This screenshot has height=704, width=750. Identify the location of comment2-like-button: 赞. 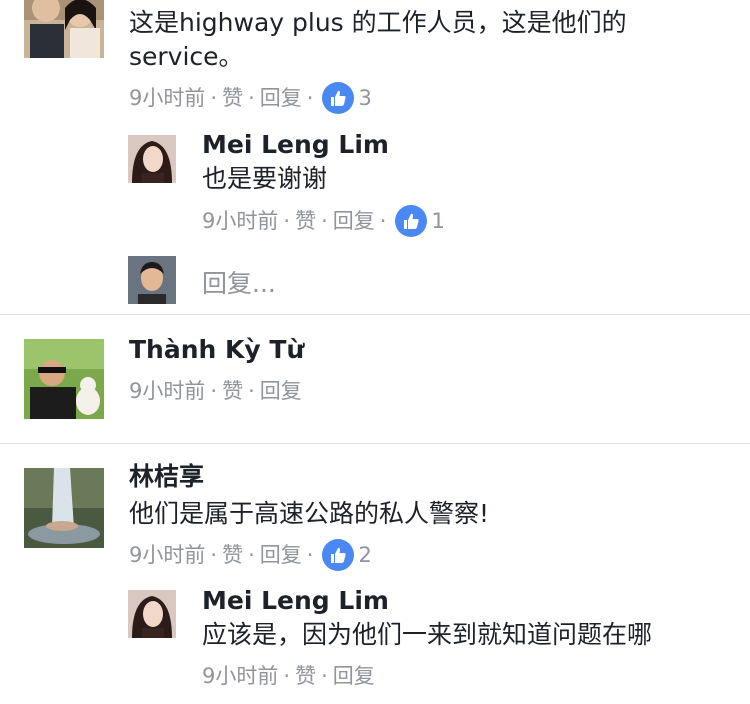
(232, 391).